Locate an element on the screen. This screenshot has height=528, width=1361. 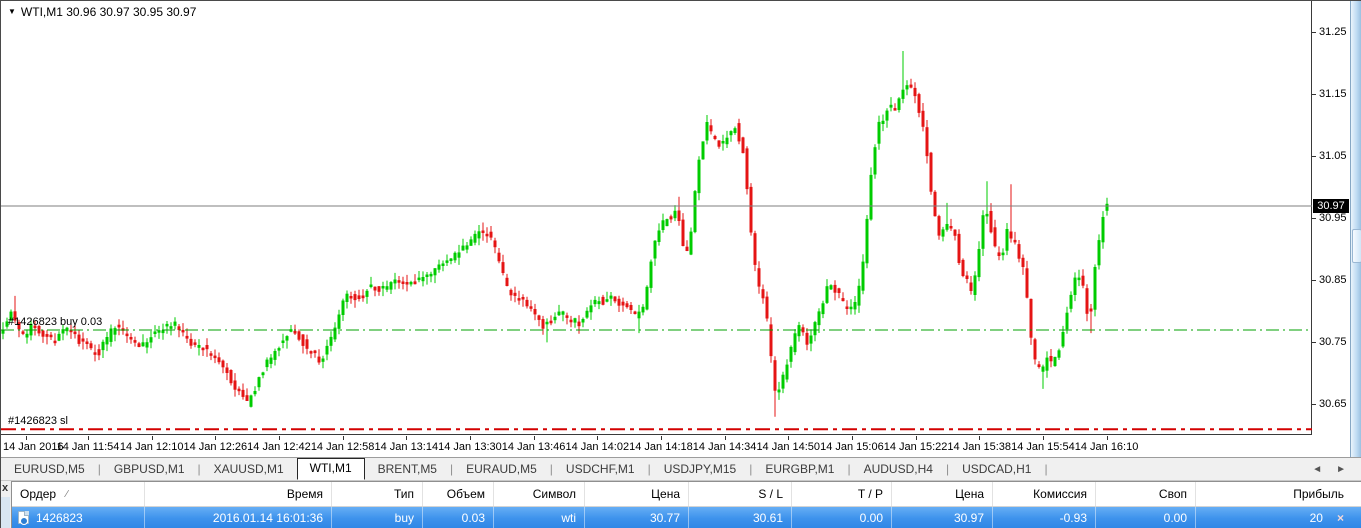
tab-wti-m1: WTI,M1 is located at coordinates (330, 469).